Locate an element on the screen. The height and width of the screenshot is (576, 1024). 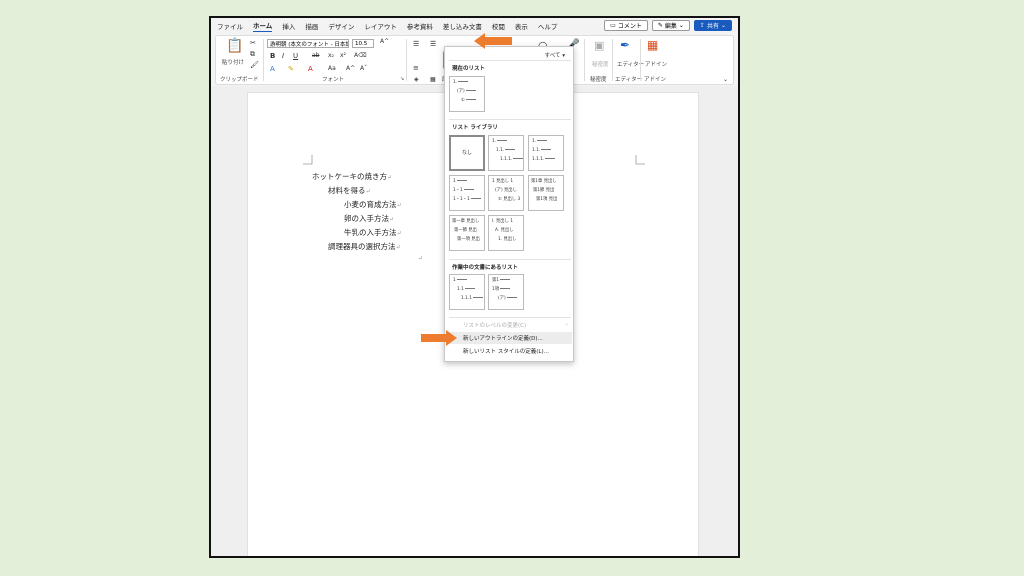
tab-file: ファイル is located at coordinates (230, 26).